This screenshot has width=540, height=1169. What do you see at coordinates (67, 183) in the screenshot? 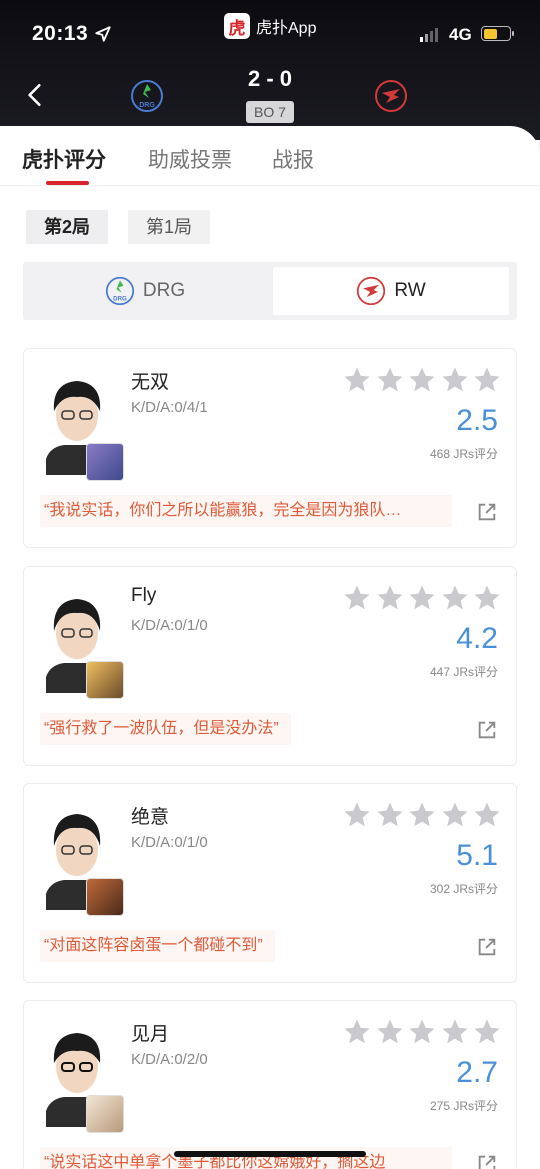
I see `tab-underline` at bounding box center [67, 183].